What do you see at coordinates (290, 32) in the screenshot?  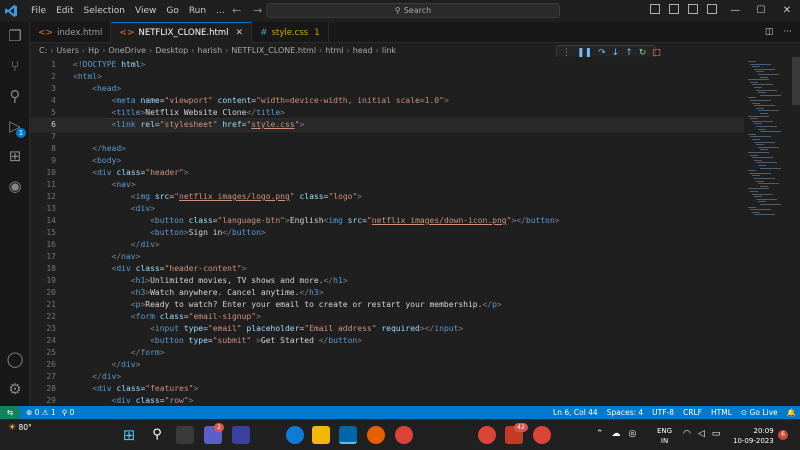 I see `tab-style-css: # style.css 1` at bounding box center [290, 32].